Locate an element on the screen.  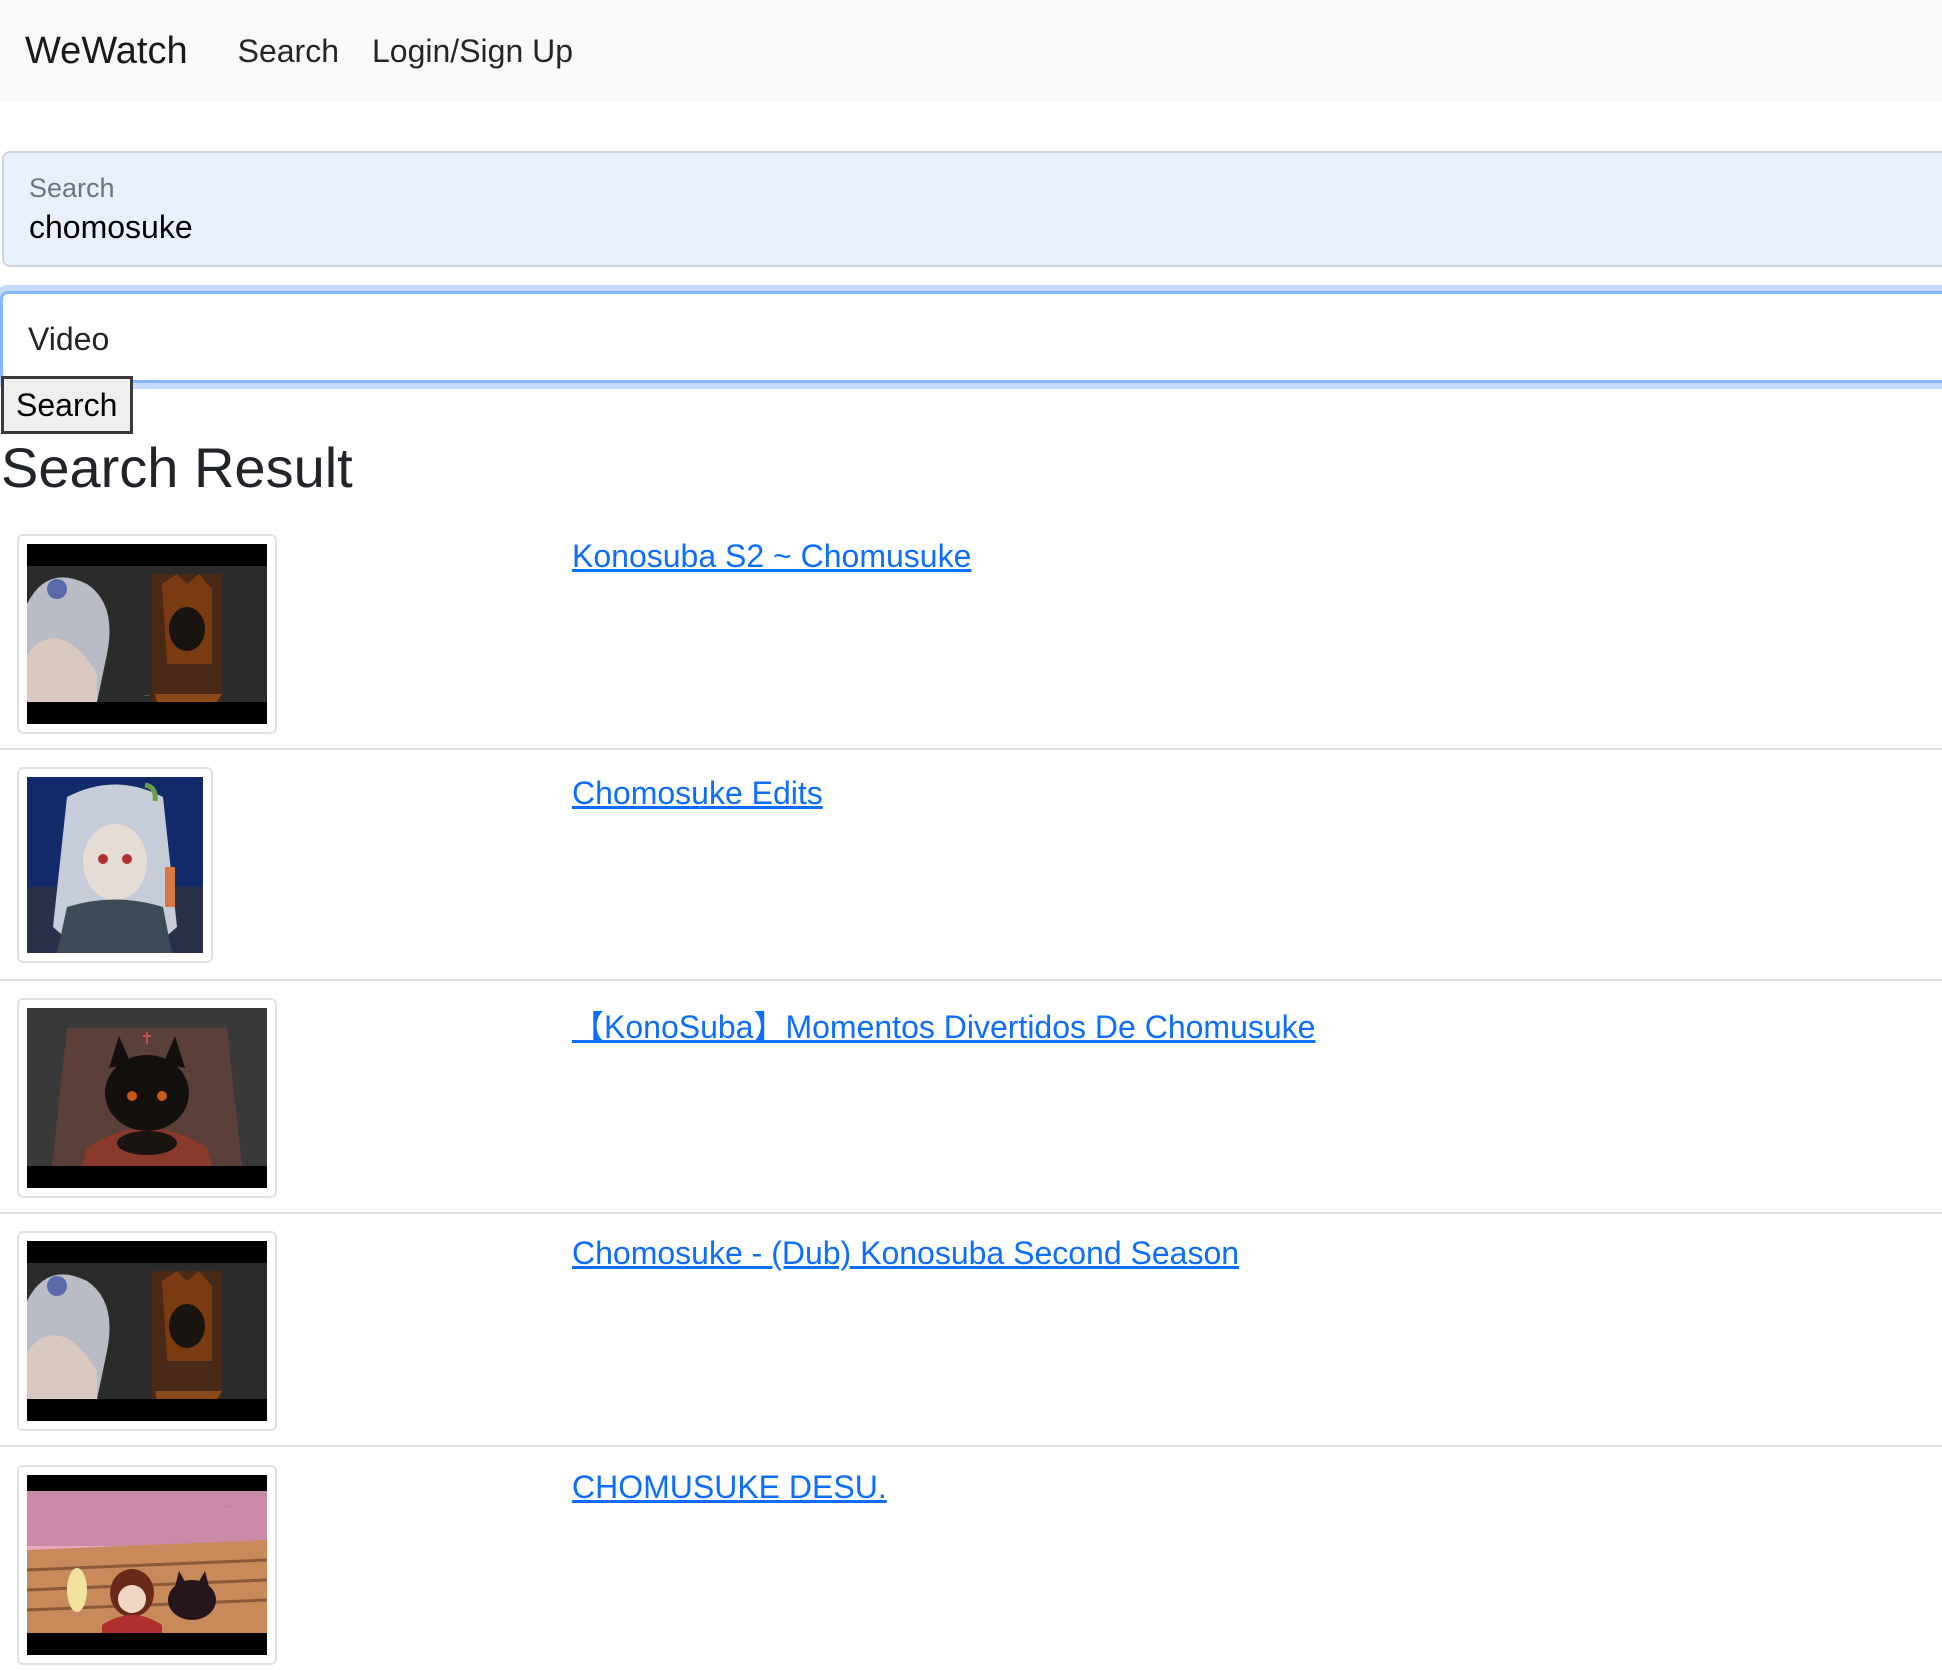
result-item: ... Konosuba S2 ~ Chomusuke is located at coordinates (971, 642).